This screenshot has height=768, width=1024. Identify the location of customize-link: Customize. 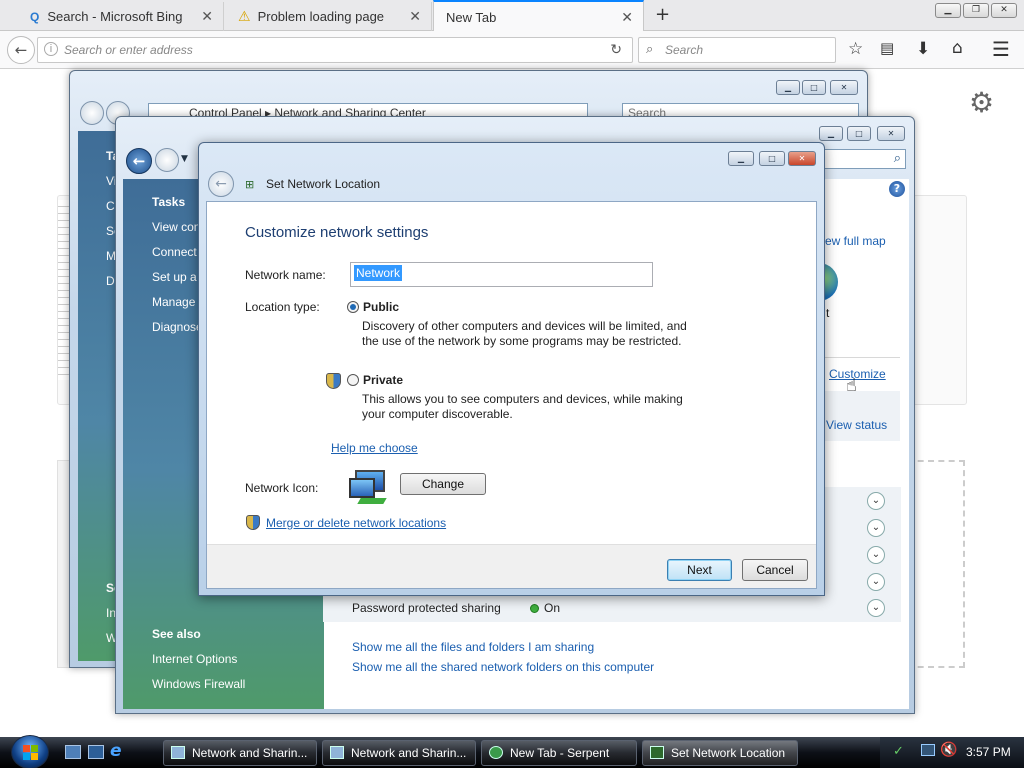
(857, 374).